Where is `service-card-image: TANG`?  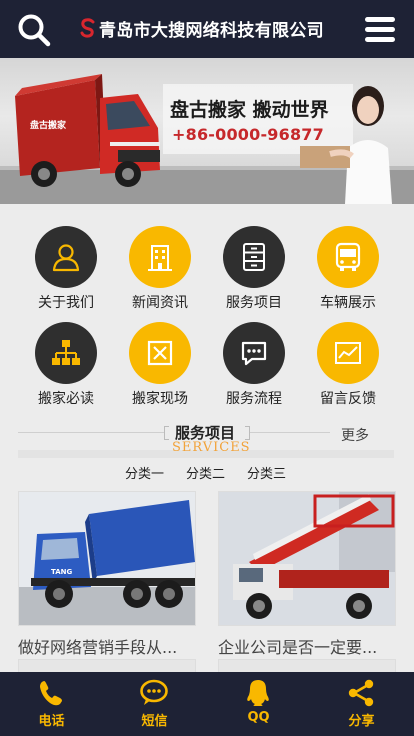
service-card-image: TANG is located at coordinates (107, 558).